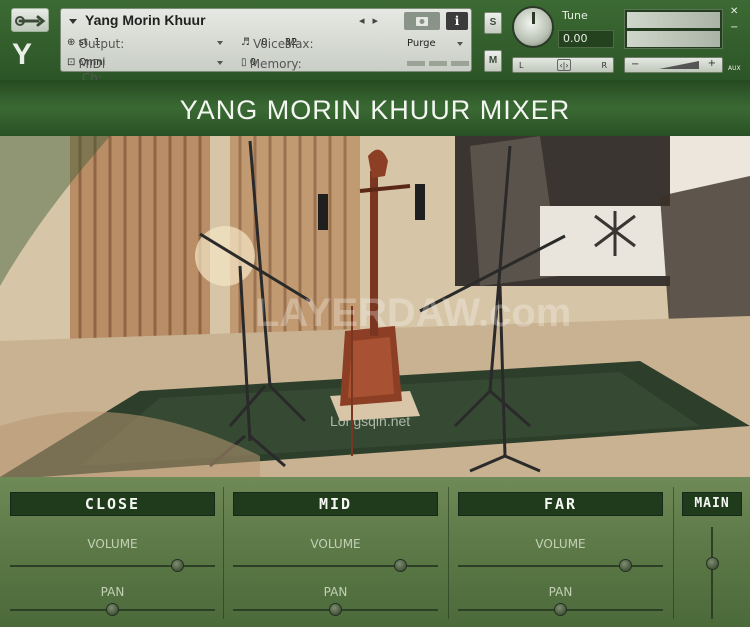 The width and height of the screenshot is (750, 627). I want to click on camera-icon, so click(422, 21).